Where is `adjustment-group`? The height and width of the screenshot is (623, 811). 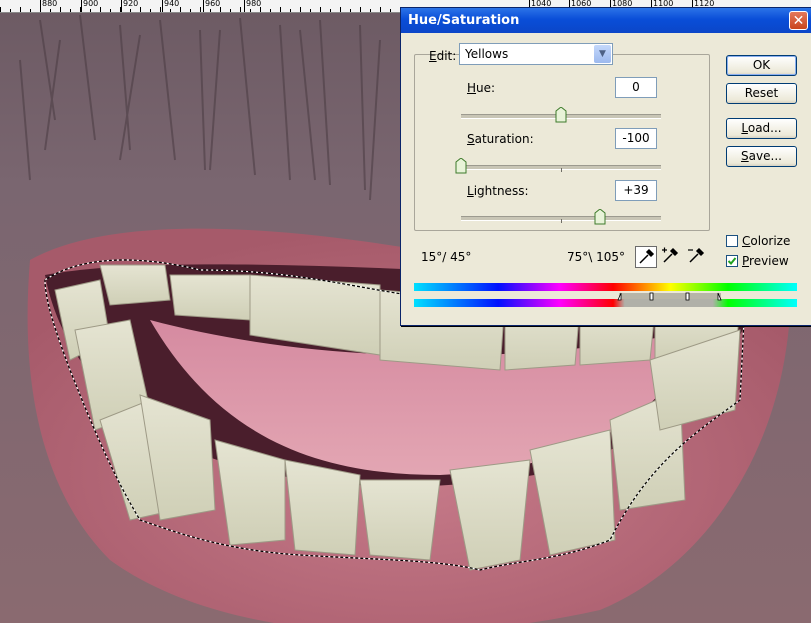 adjustment-group is located at coordinates (562, 142).